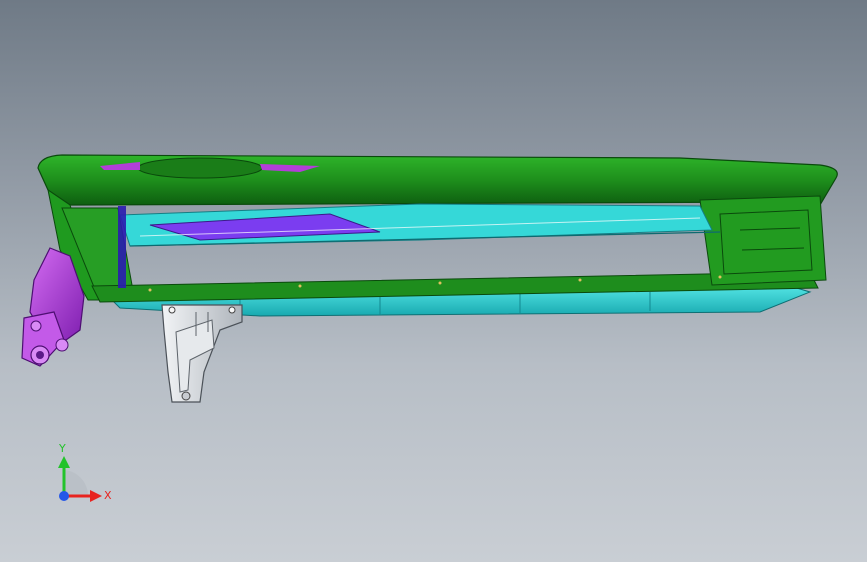  Describe the element at coordinates (108, 495) in the screenshot. I see `x-axis-label: X` at that location.